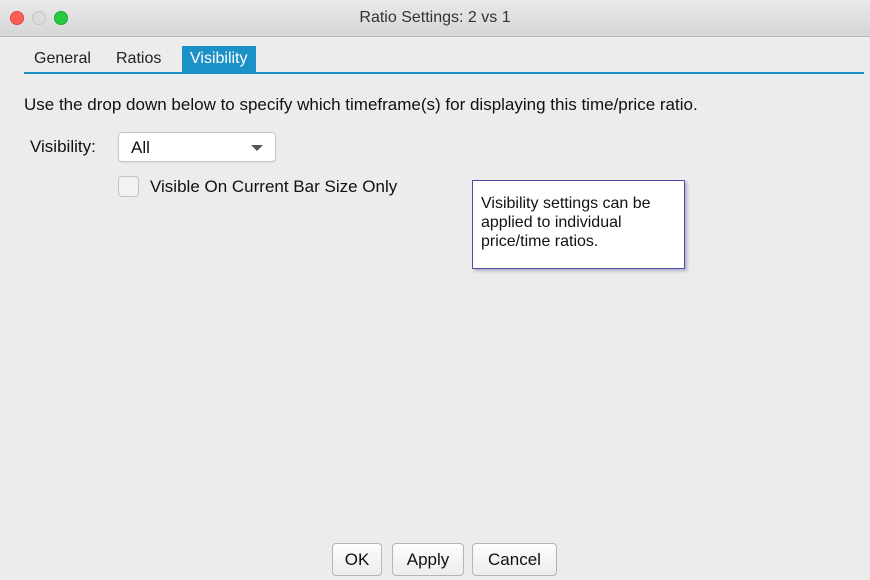 This screenshot has width=870, height=580. What do you see at coordinates (273, 187) in the screenshot?
I see `visible-current-bar-label: Visible On Current Bar Size Only` at bounding box center [273, 187].